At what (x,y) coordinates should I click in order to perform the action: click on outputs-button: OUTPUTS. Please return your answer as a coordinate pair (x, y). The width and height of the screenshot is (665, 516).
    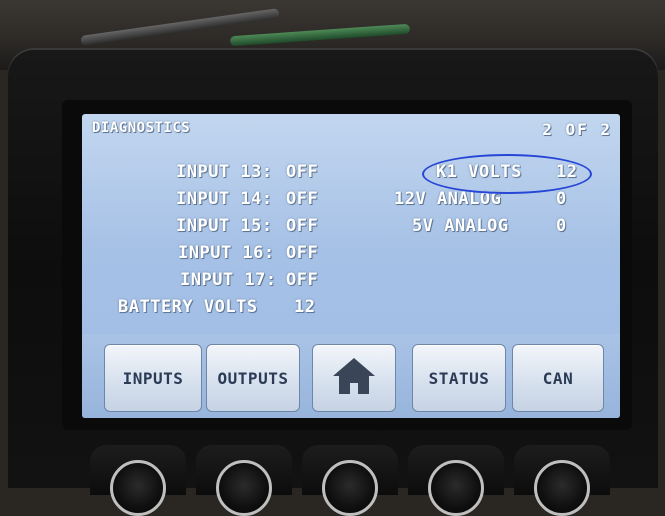
    Looking at the image, I should click on (253, 378).